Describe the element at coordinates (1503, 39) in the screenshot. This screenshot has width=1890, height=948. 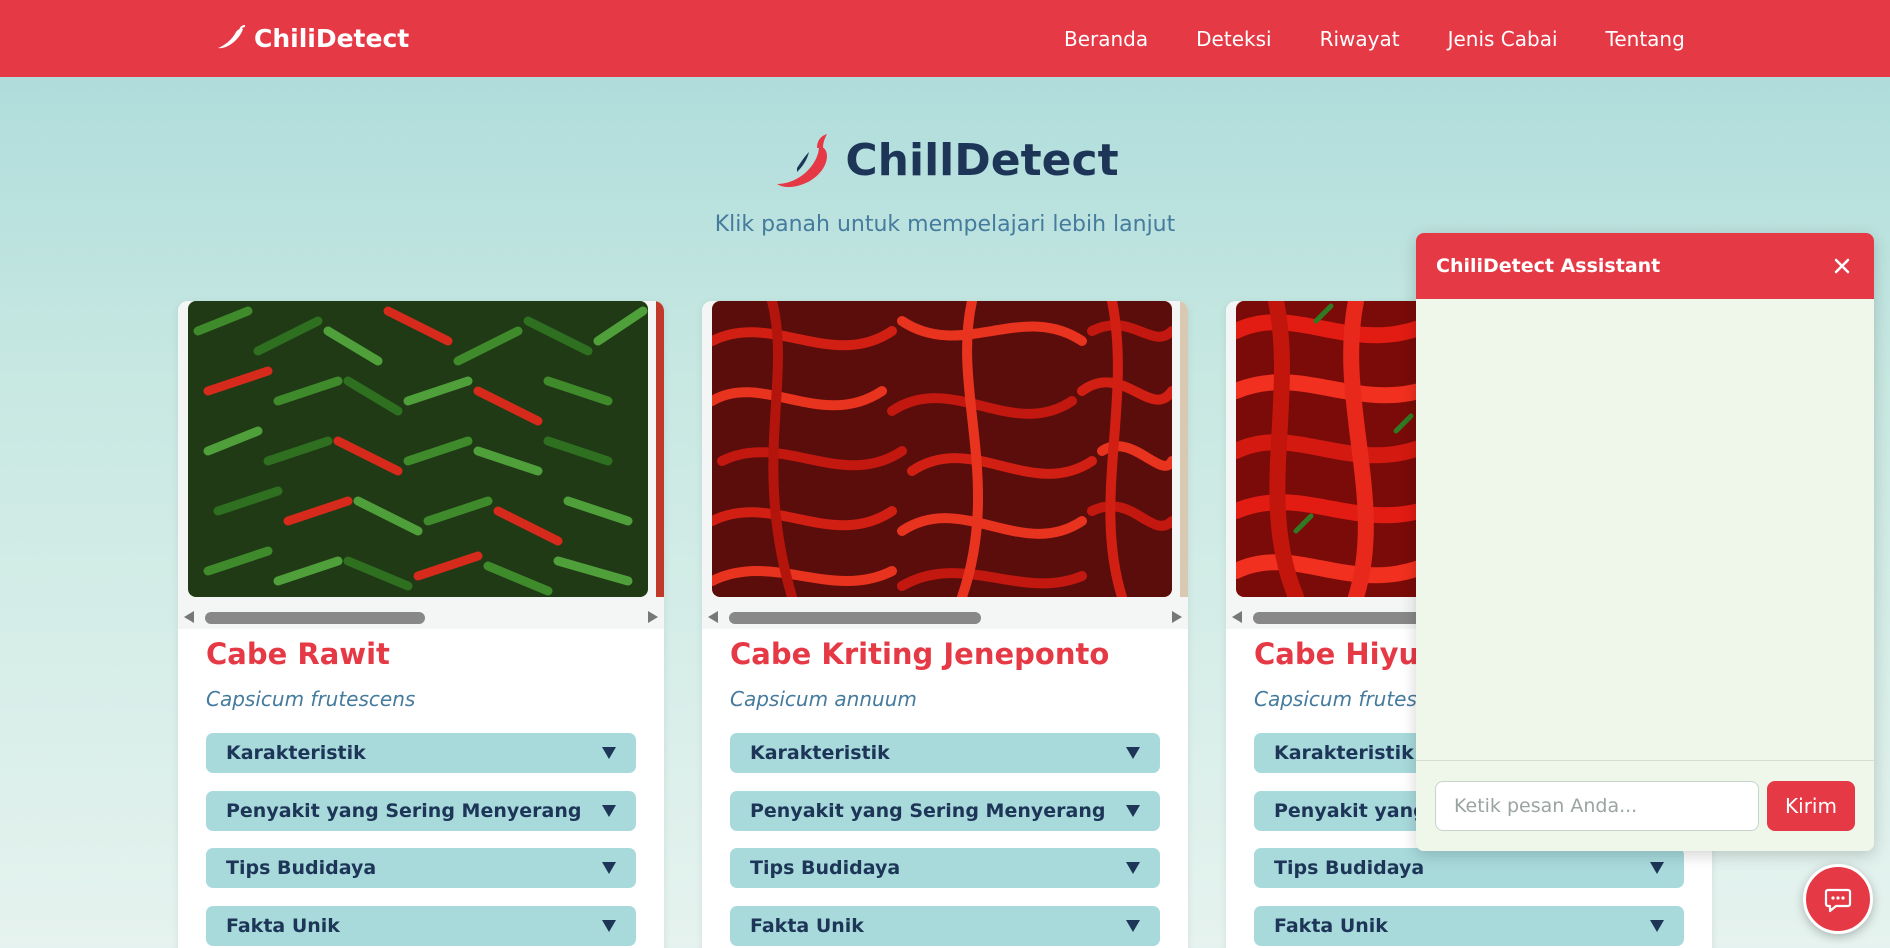
I see `nav-link-jenis-cabai: Jenis Cabai` at that location.